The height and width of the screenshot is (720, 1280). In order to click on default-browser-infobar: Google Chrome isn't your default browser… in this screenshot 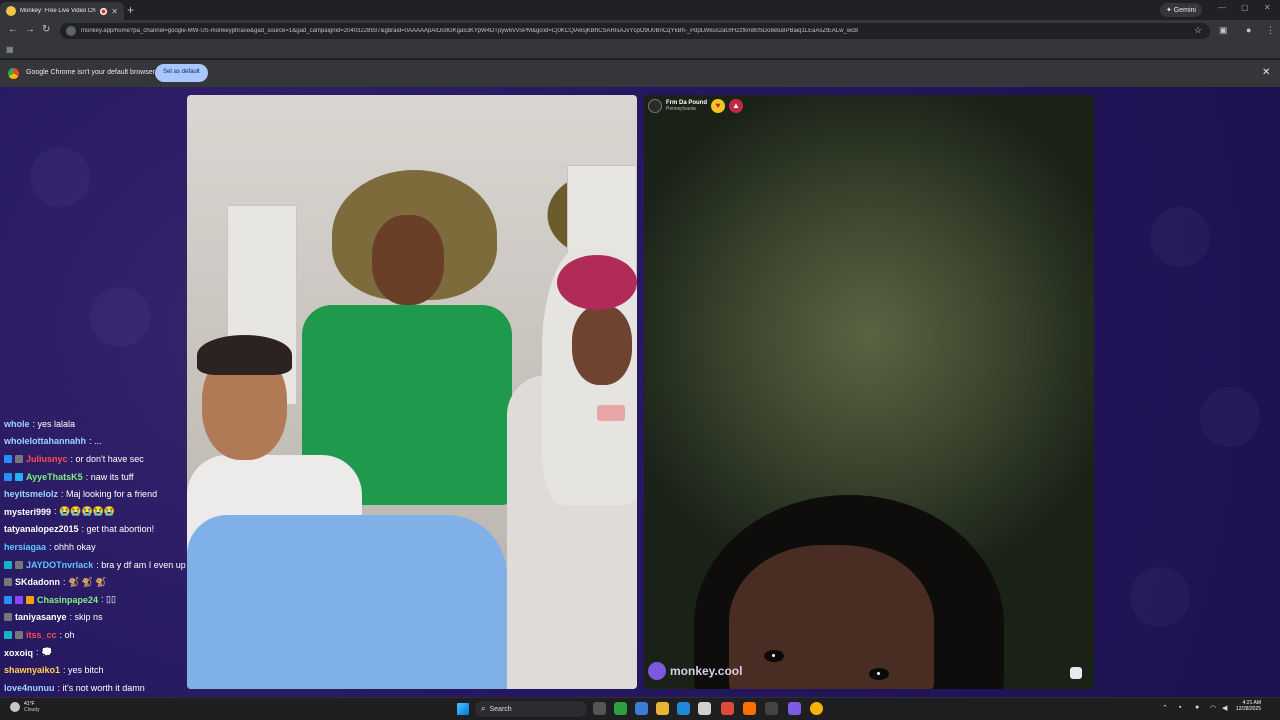, I will do `click(640, 73)`.